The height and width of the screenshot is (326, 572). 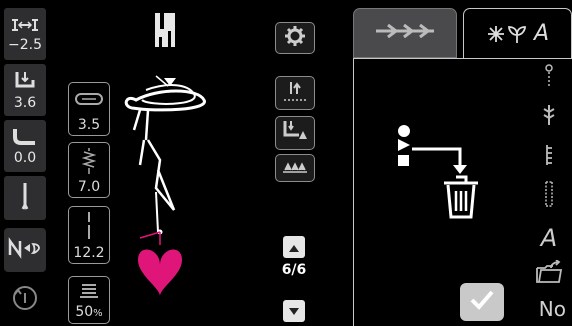 What do you see at coordinates (165, 185) in the screenshot?
I see `stitch-preview` at bounding box center [165, 185].